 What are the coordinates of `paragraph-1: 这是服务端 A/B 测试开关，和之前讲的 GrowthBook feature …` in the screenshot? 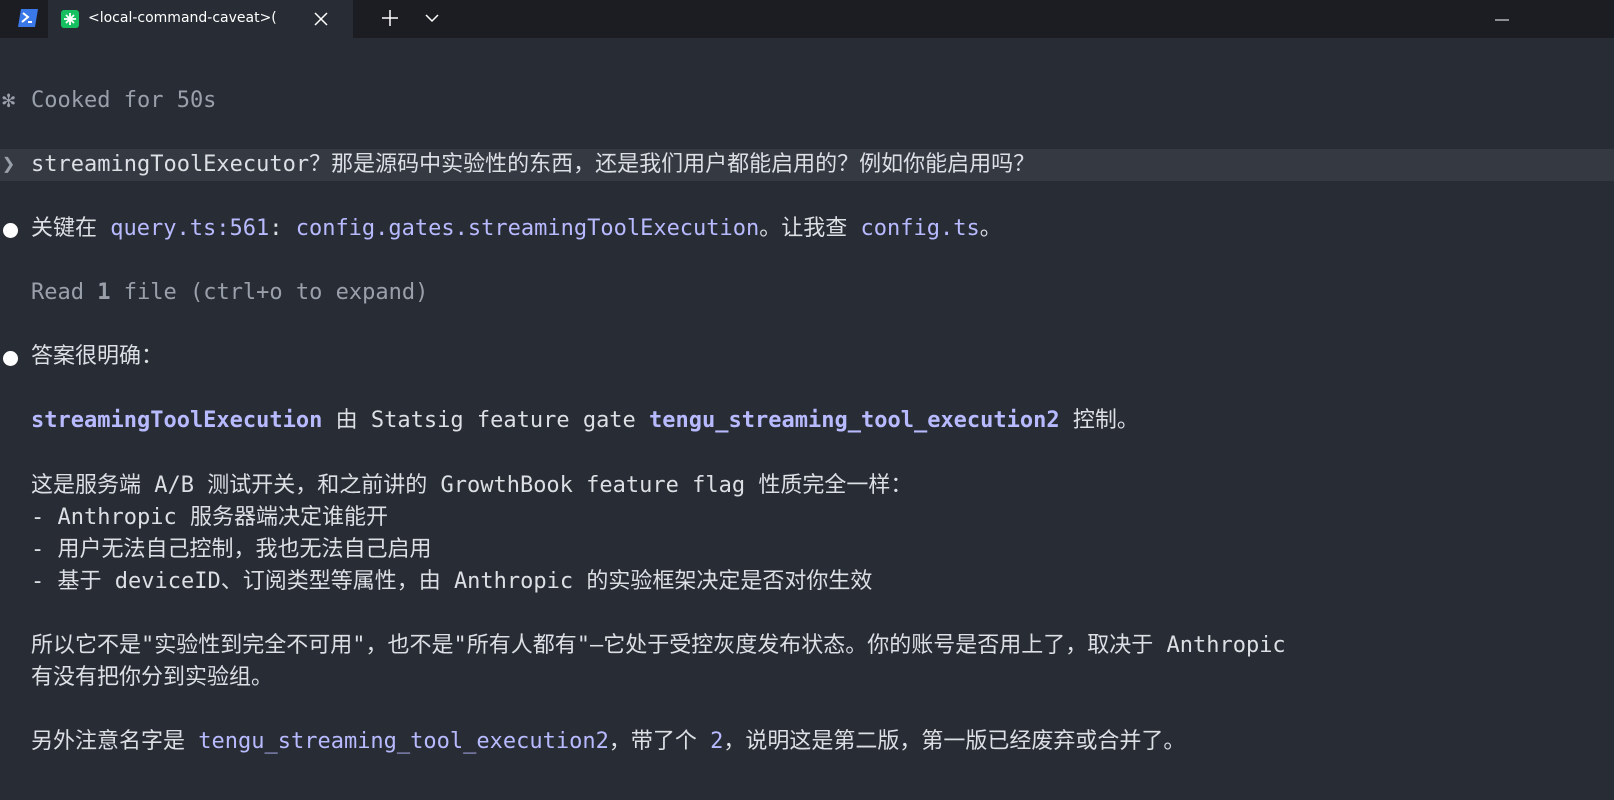 It's located at (472, 485).